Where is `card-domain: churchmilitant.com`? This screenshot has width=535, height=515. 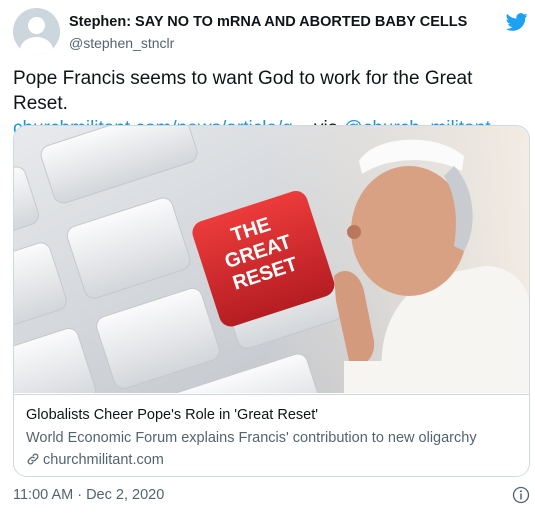
card-domain: churchmilitant.com is located at coordinates (95, 460).